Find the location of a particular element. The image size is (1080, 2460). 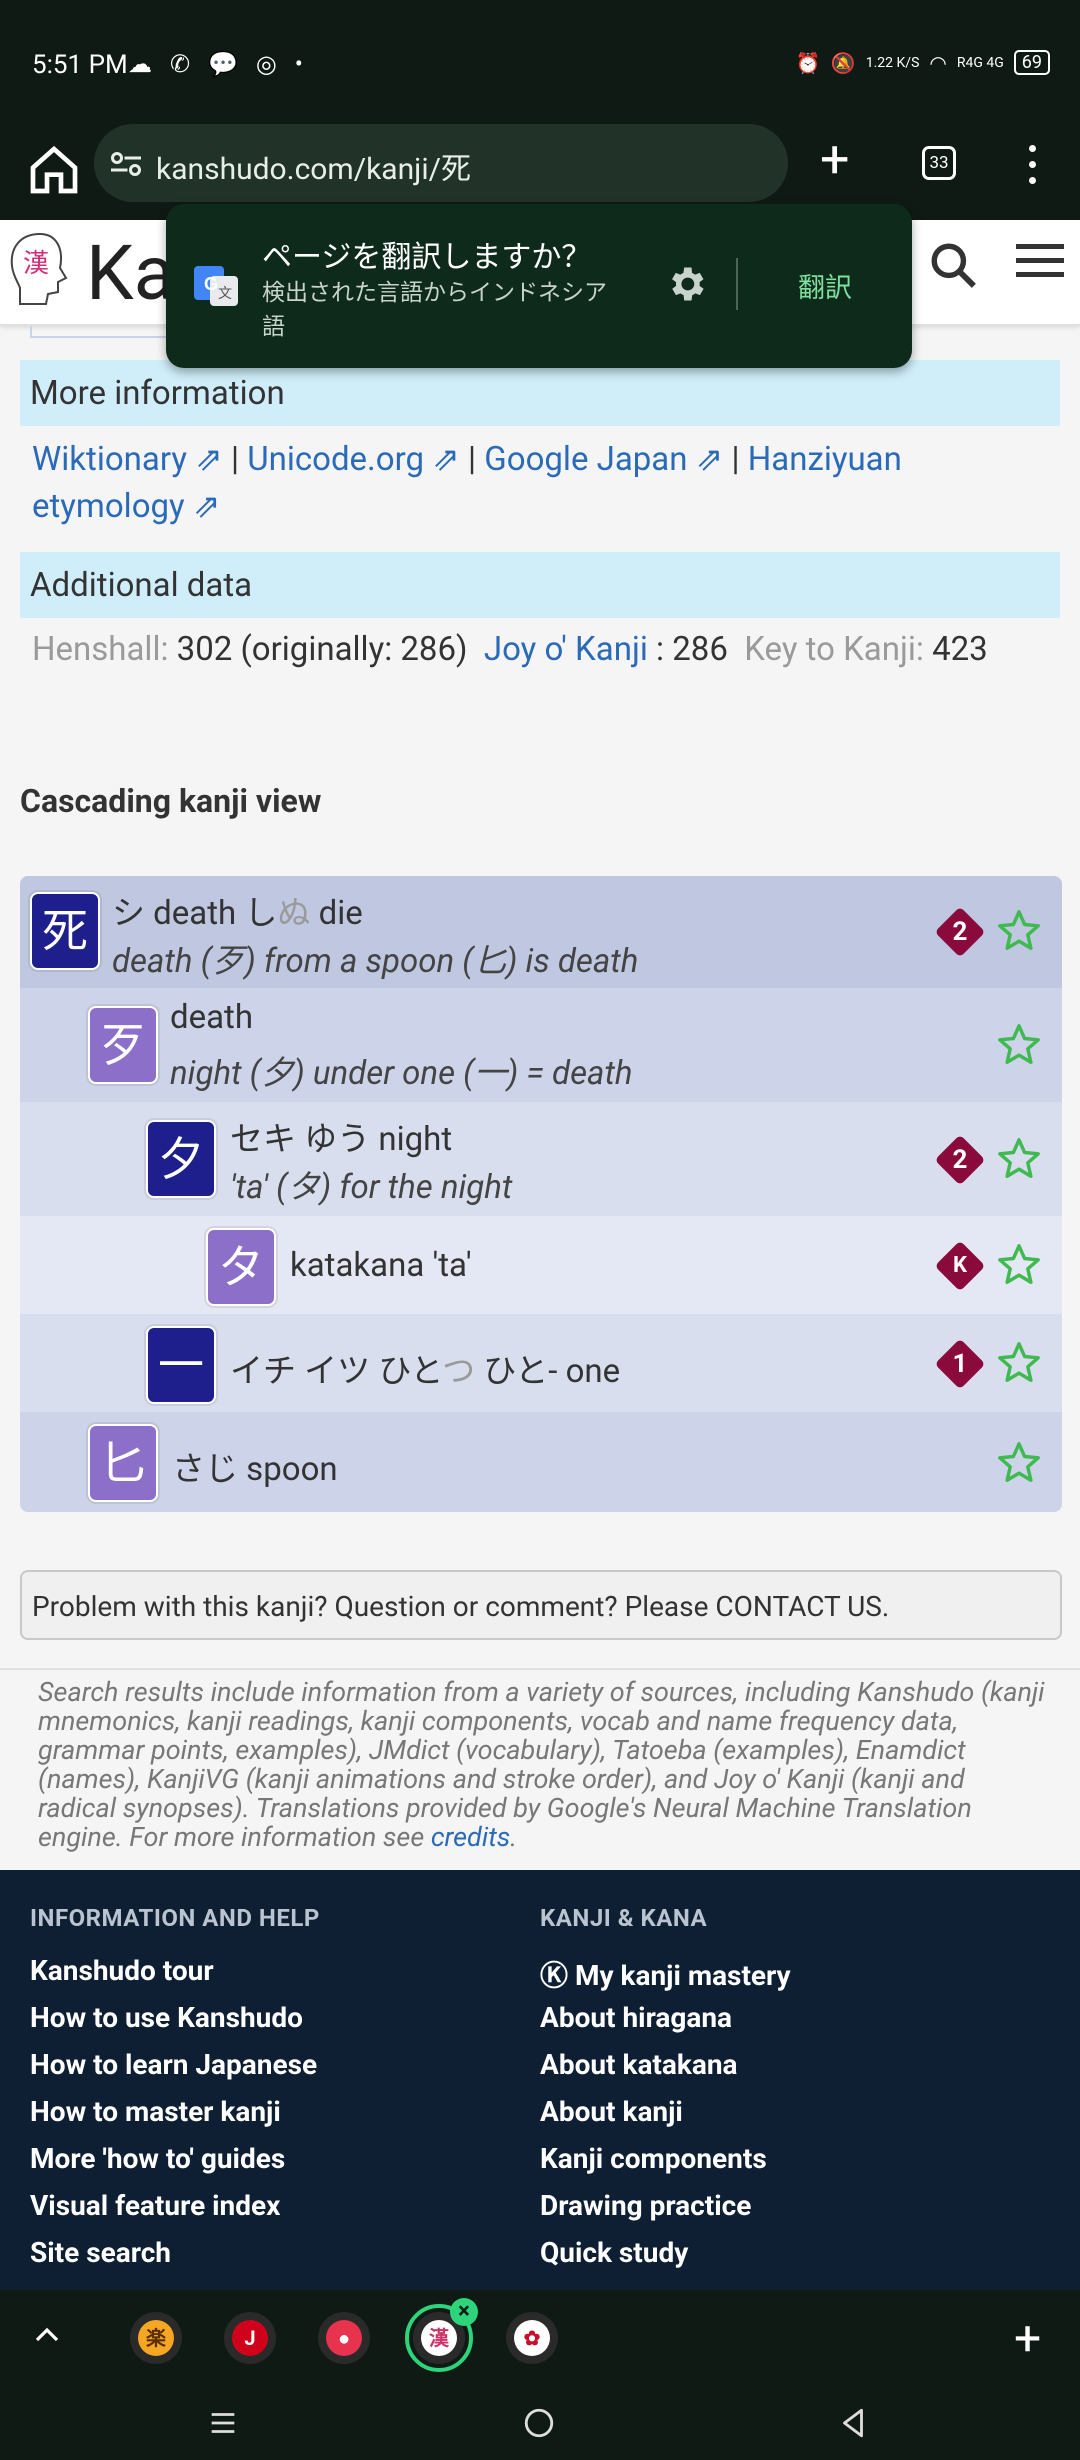

wifi-icon: ◠ is located at coordinates (938, 62).